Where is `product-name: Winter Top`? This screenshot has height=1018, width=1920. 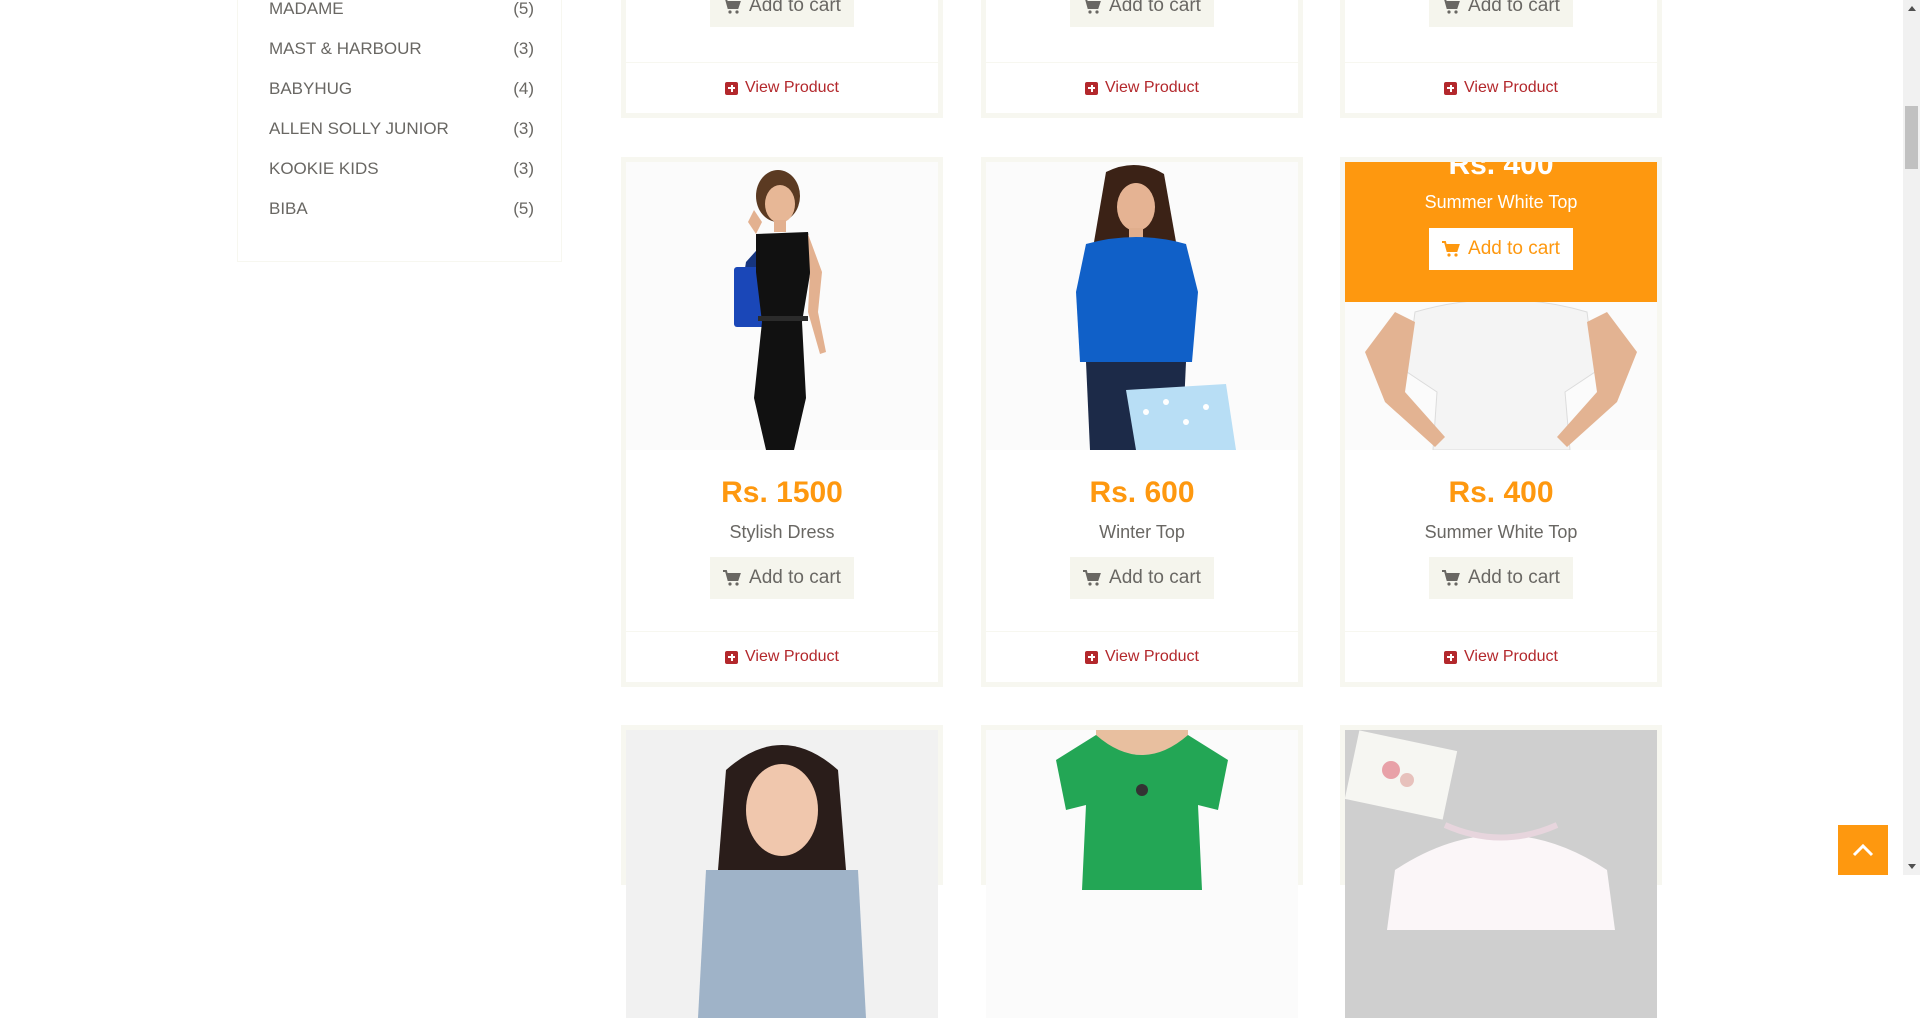
product-name: Winter Top is located at coordinates (1142, 532).